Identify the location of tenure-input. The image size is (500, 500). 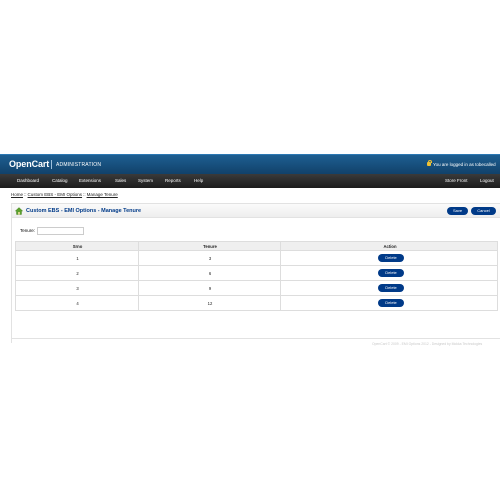
(60, 231).